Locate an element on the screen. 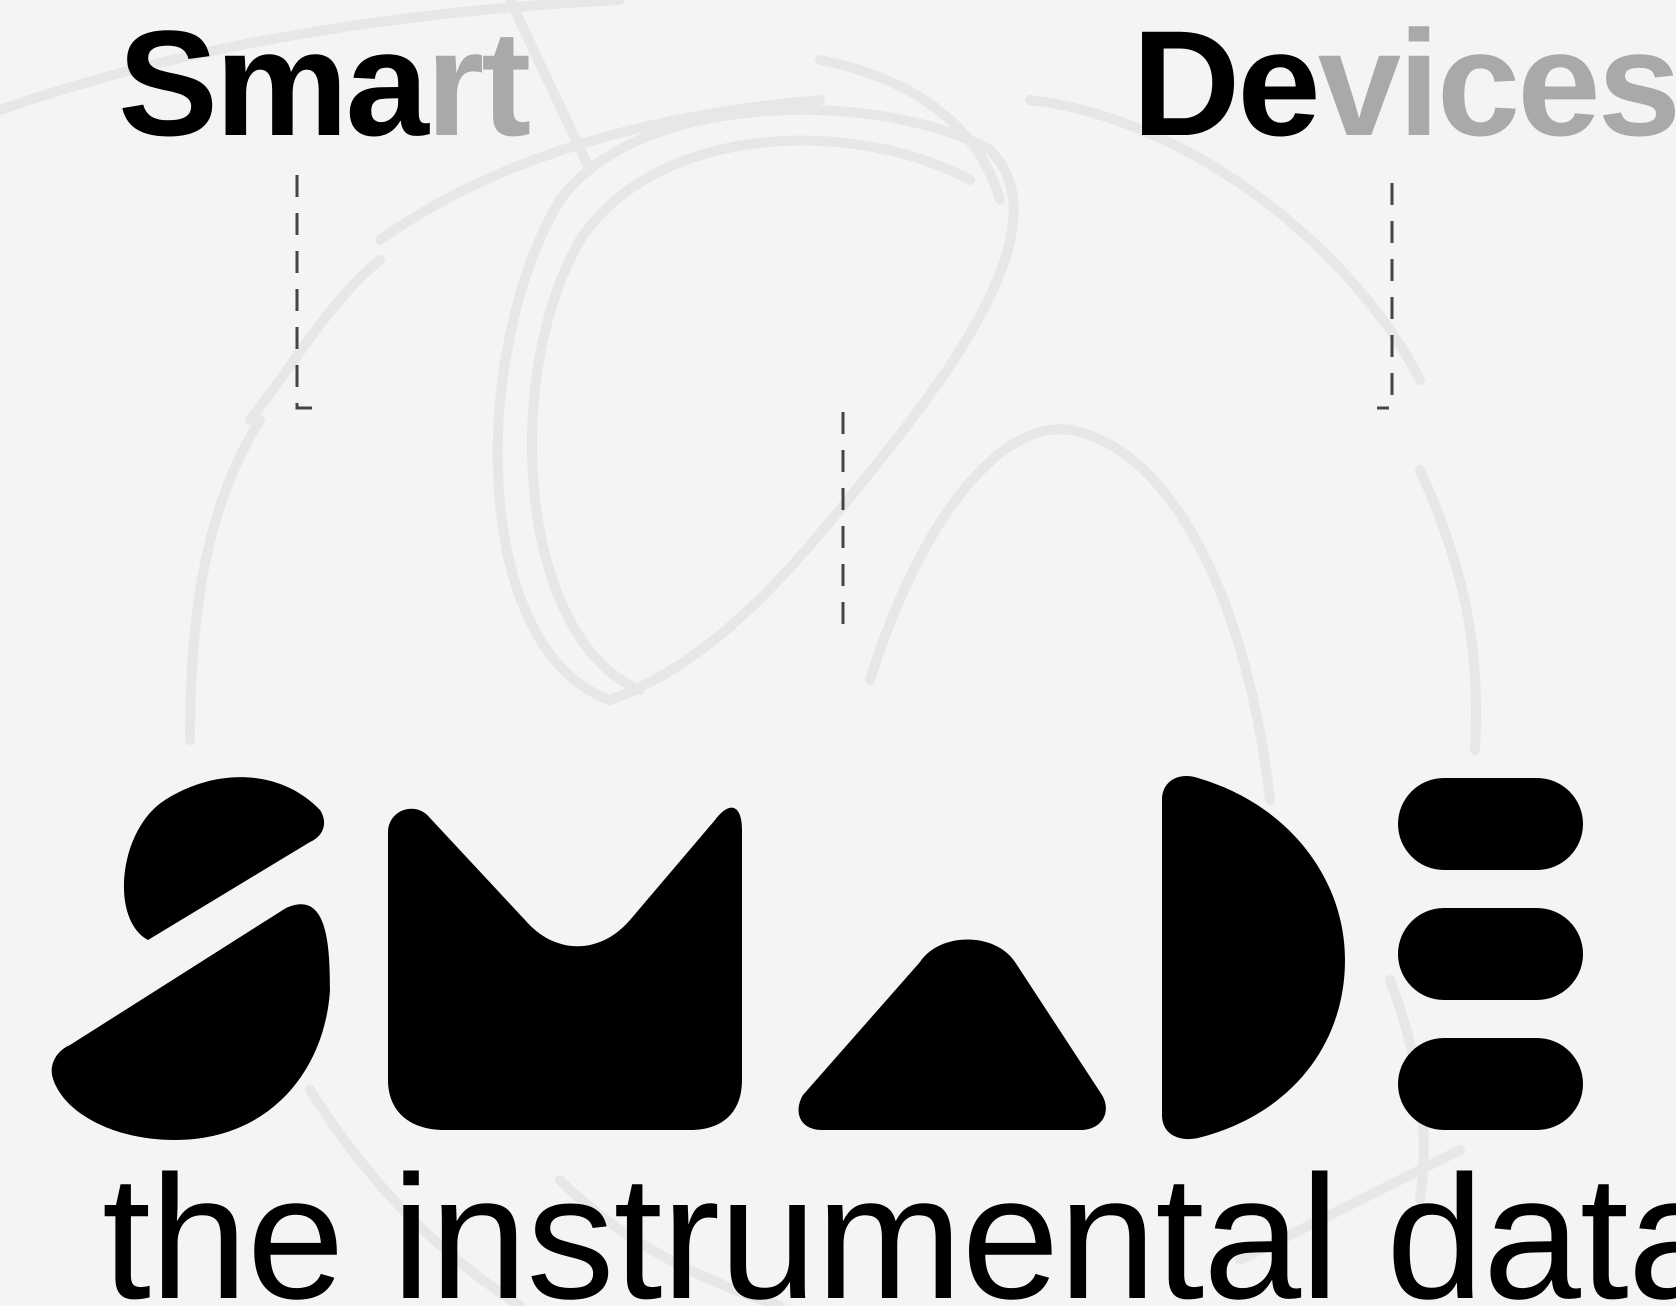 The width and height of the screenshot is (1676, 1306). logo-letter-s-bottom is located at coordinates (190, 1022).